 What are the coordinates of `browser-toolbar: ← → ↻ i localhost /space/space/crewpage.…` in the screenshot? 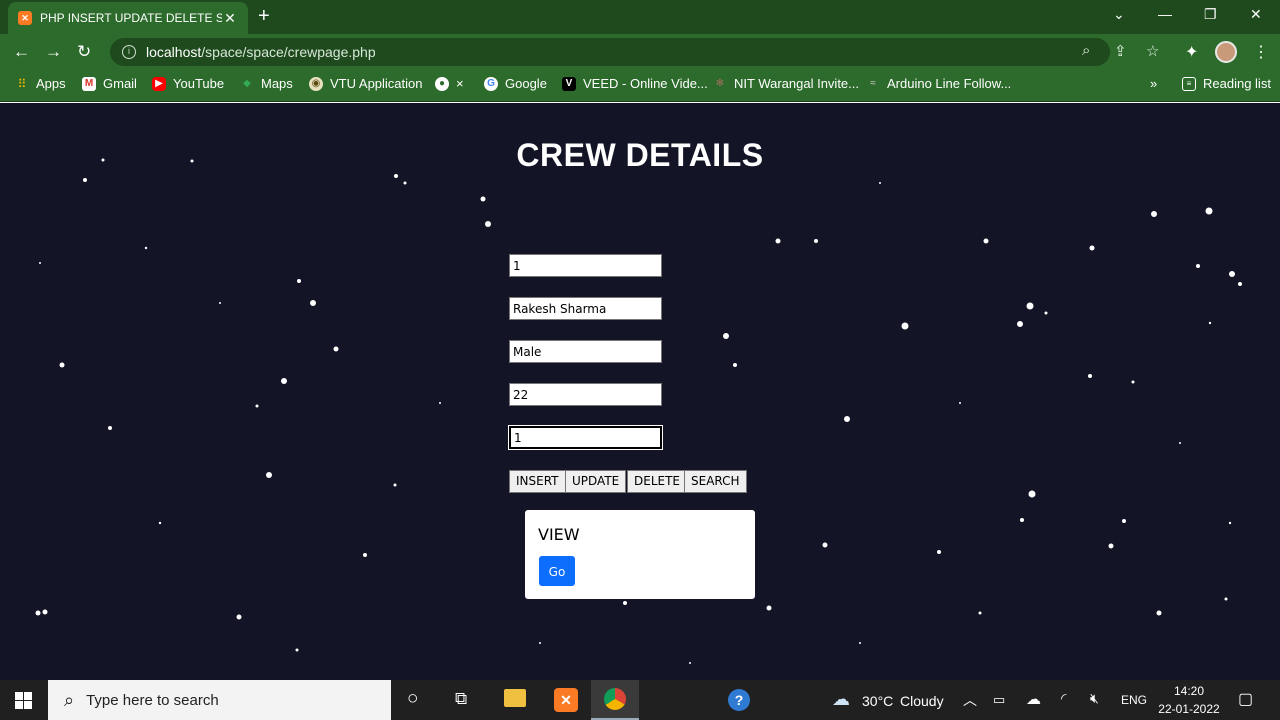 It's located at (640, 52).